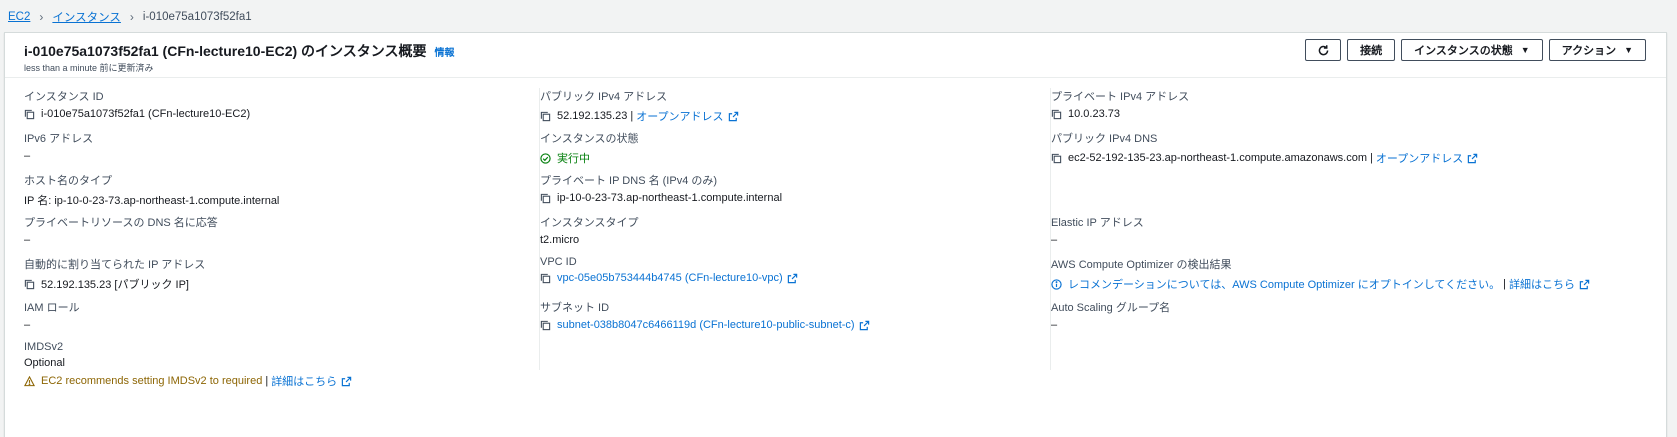 This screenshot has width=1677, height=437. What do you see at coordinates (1120, 97) in the screenshot?
I see `private-ipv4-label: プライベート IPv4 アドレス` at bounding box center [1120, 97].